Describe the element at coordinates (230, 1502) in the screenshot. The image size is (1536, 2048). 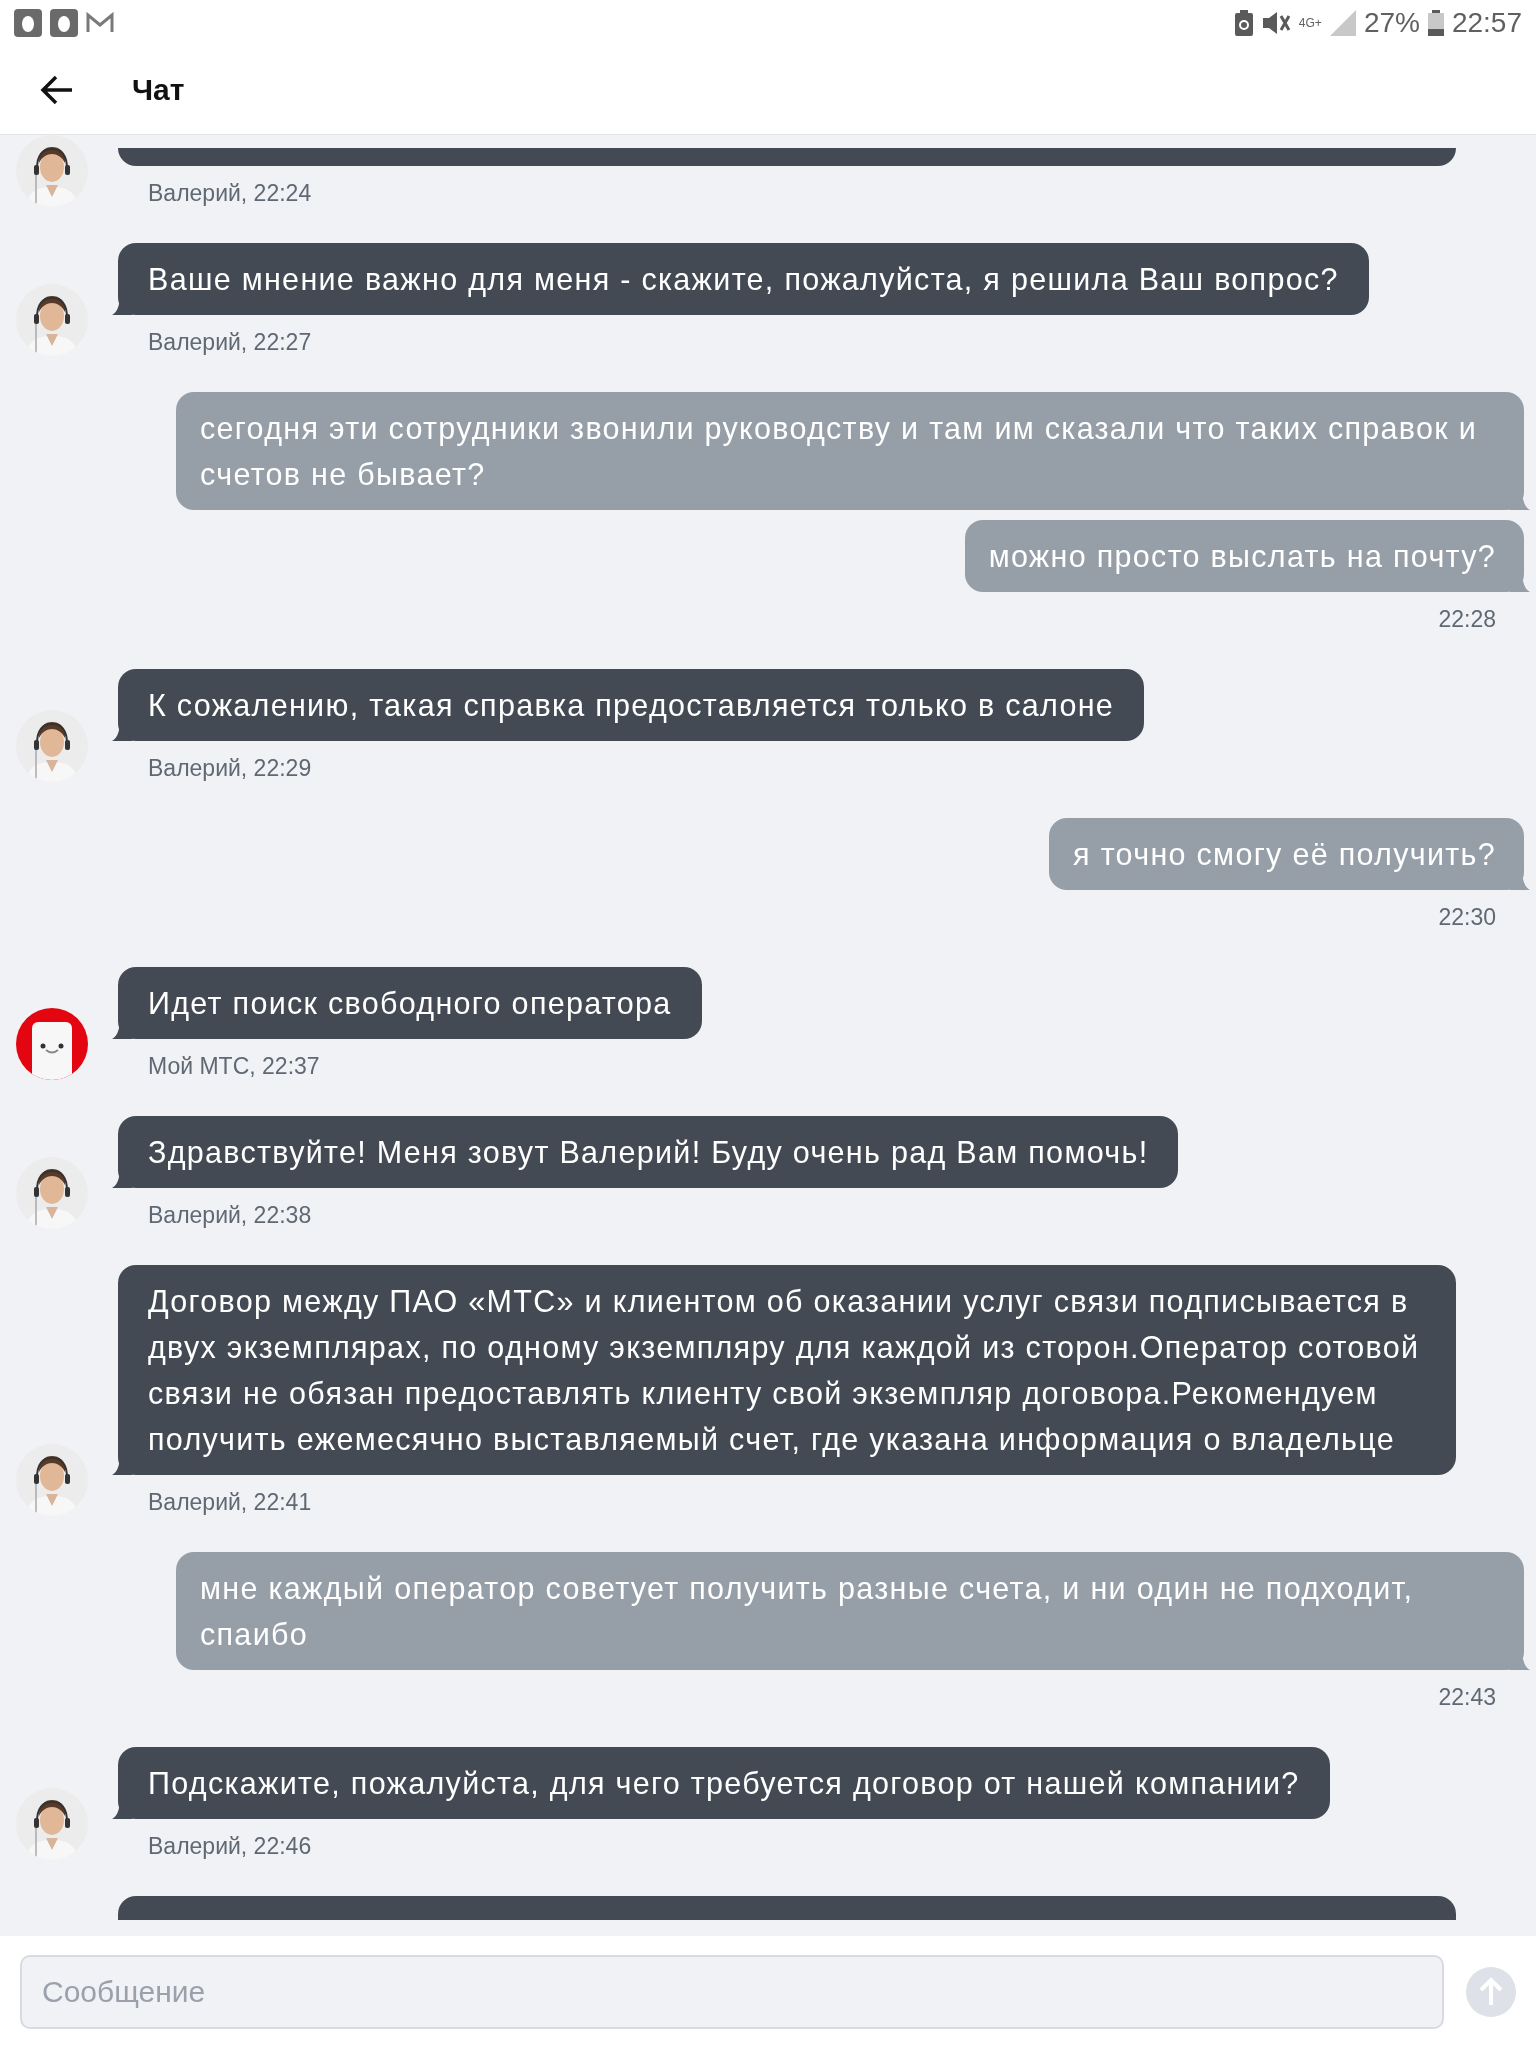
I see `message-meta: Валерий, 22:41` at that location.